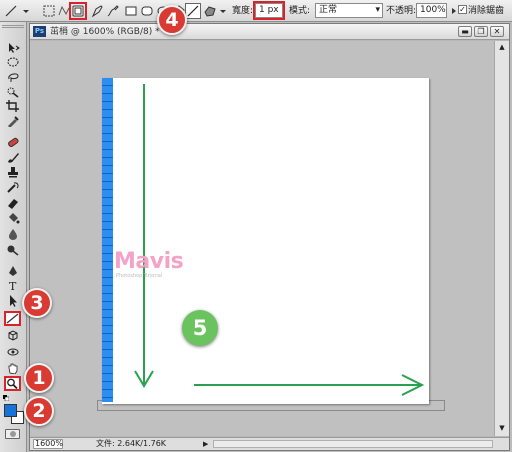 The height and width of the screenshot is (452, 512). What do you see at coordinates (501, 238) in the screenshot?
I see `vertical-scrollbar: ▲ ▼` at bounding box center [501, 238].